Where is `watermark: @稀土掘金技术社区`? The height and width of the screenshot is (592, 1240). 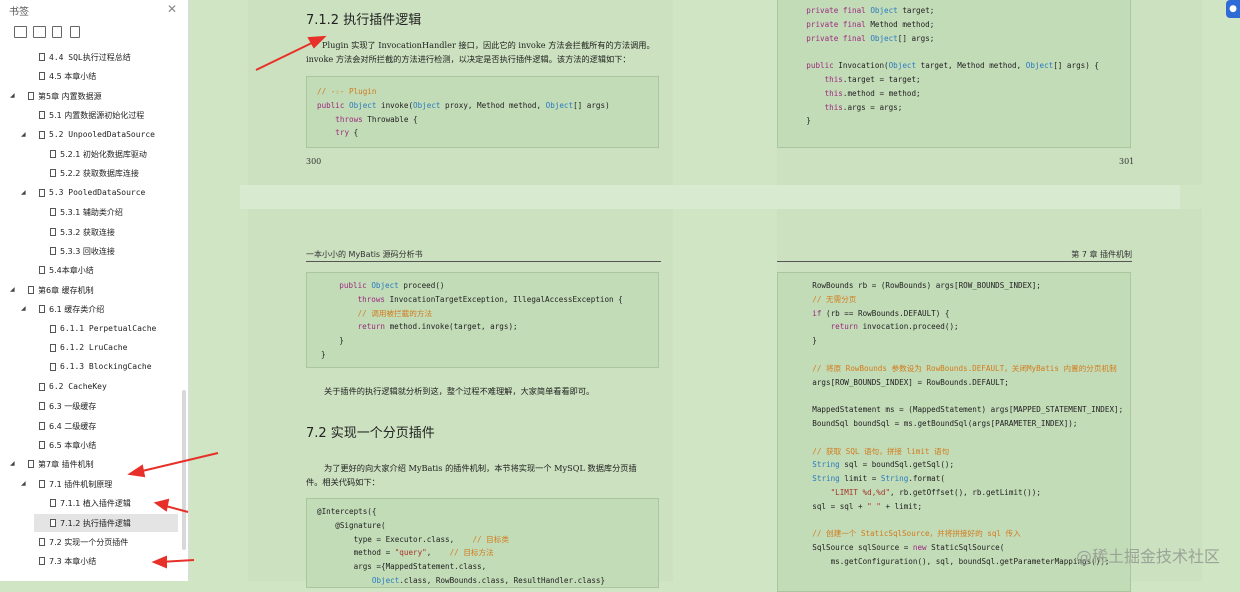 watermark: @稀土掘金技术社区 is located at coordinates (1147, 556).